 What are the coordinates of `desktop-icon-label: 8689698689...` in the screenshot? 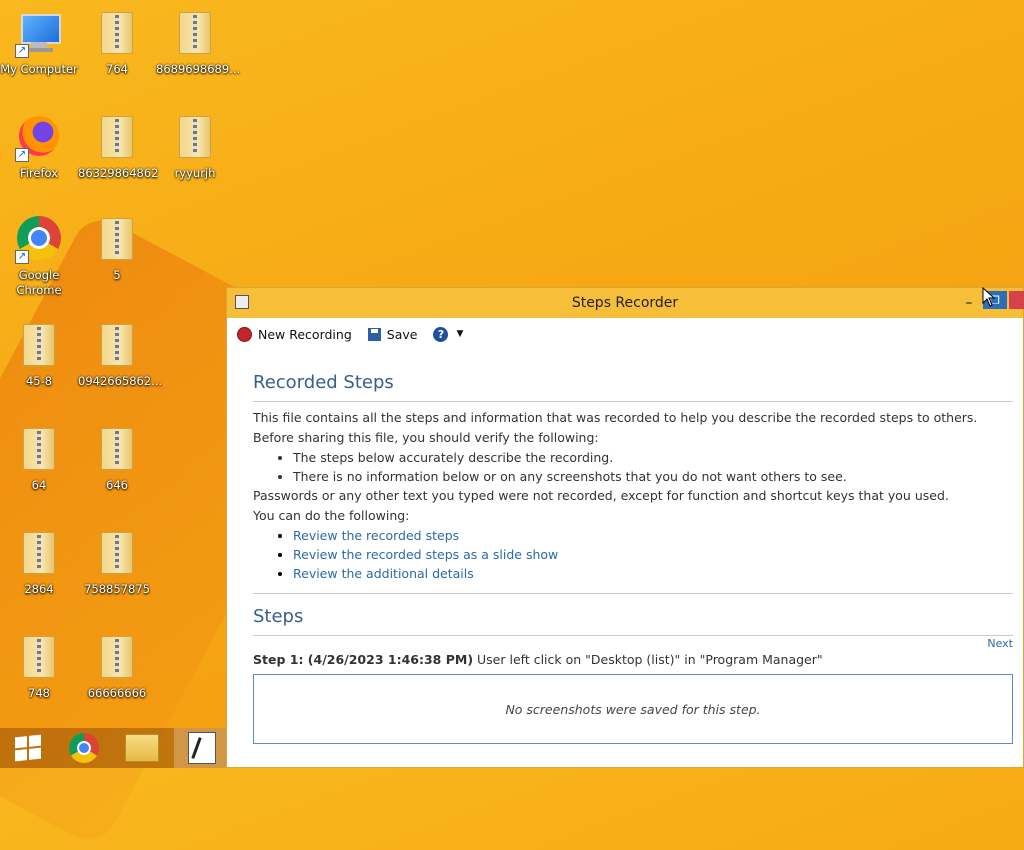 It's located at (198, 69).